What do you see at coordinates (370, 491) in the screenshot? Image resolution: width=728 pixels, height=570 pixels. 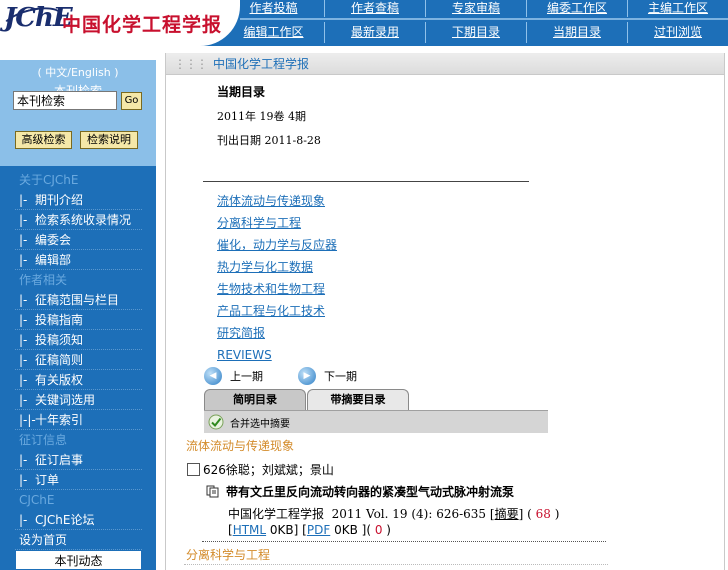 I see `article-title: 带有文丘里反向流动转向器的紧凑型气动式脉冲射流泵` at bounding box center [370, 491].